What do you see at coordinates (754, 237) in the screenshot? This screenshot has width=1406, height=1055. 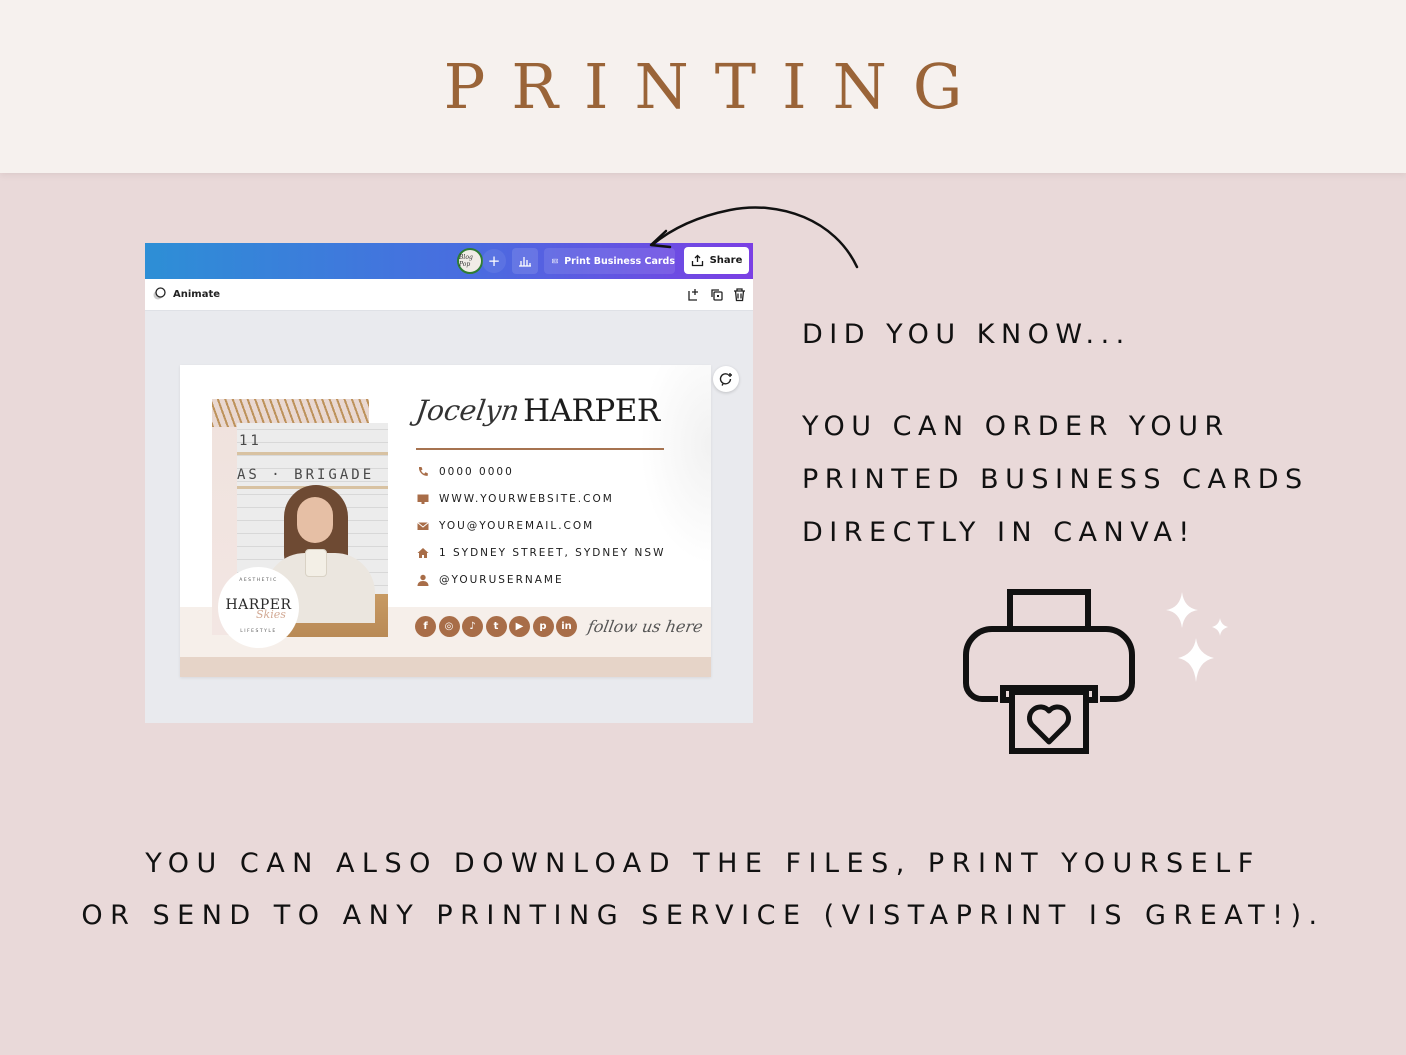 I see `curved-arrow-icon` at bounding box center [754, 237].